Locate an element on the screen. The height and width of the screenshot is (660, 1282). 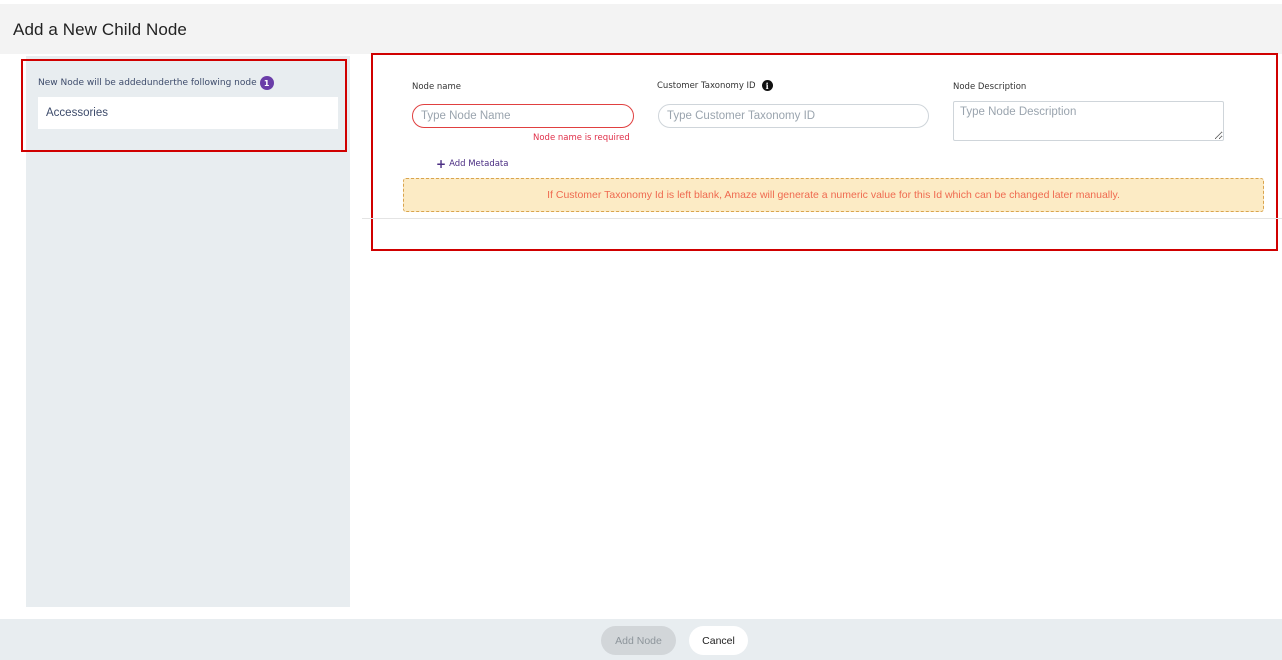
taxonomy-id-label-text: Customer Taxonomy ID is located at coordinates (706, 85).